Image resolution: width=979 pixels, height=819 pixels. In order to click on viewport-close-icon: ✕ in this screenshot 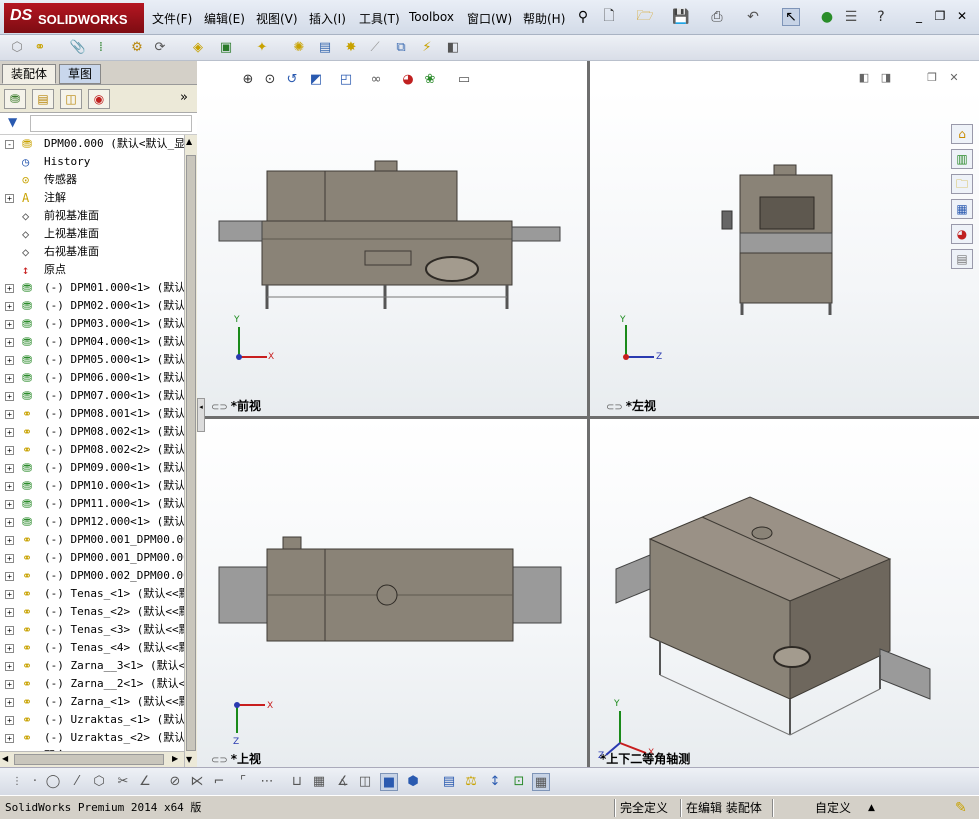, I will do `click(954, 78)`.